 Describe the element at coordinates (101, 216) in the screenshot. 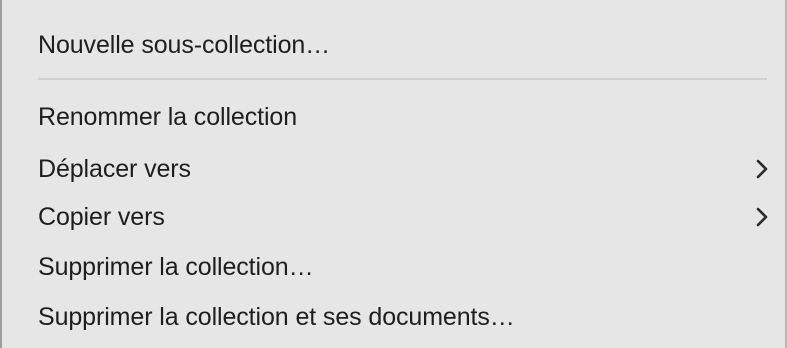

I see `menu-item-label: Copier vers` at that location.